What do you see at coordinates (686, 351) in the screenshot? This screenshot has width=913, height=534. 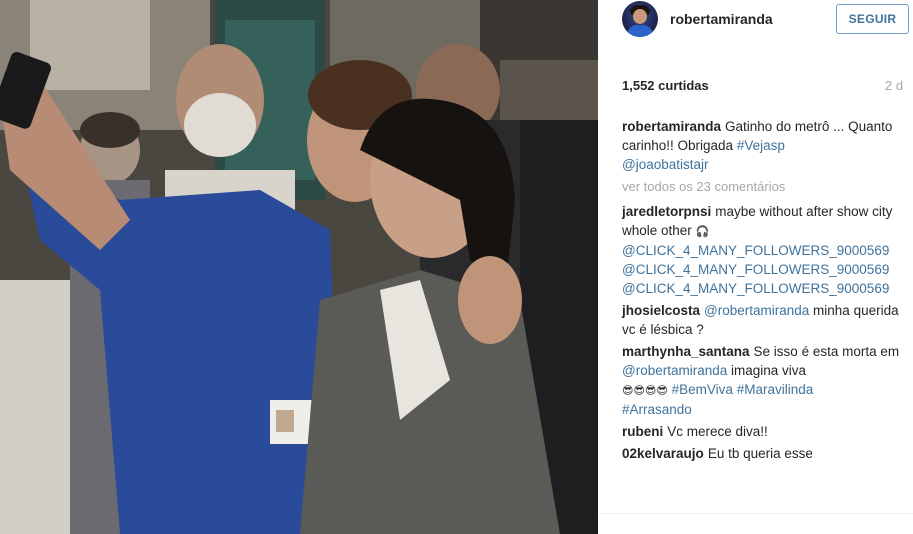 I see `comment-author: marthynha_santana` at bounding box center [686, 351].